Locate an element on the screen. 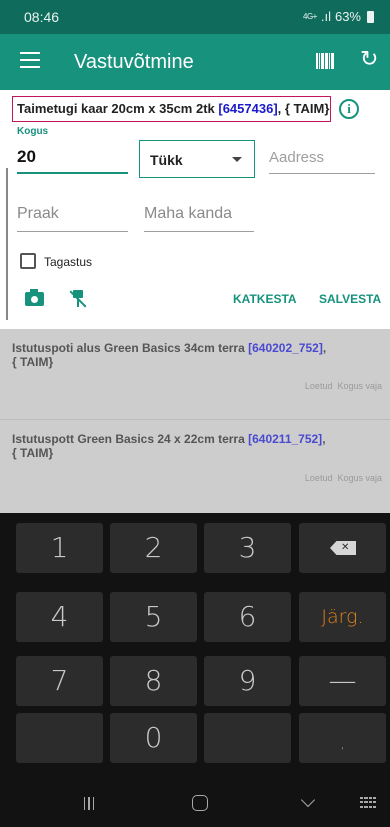 The height and width of the screenshot is (827, 390). key-6: 6 is located at coordinates (247, 617).